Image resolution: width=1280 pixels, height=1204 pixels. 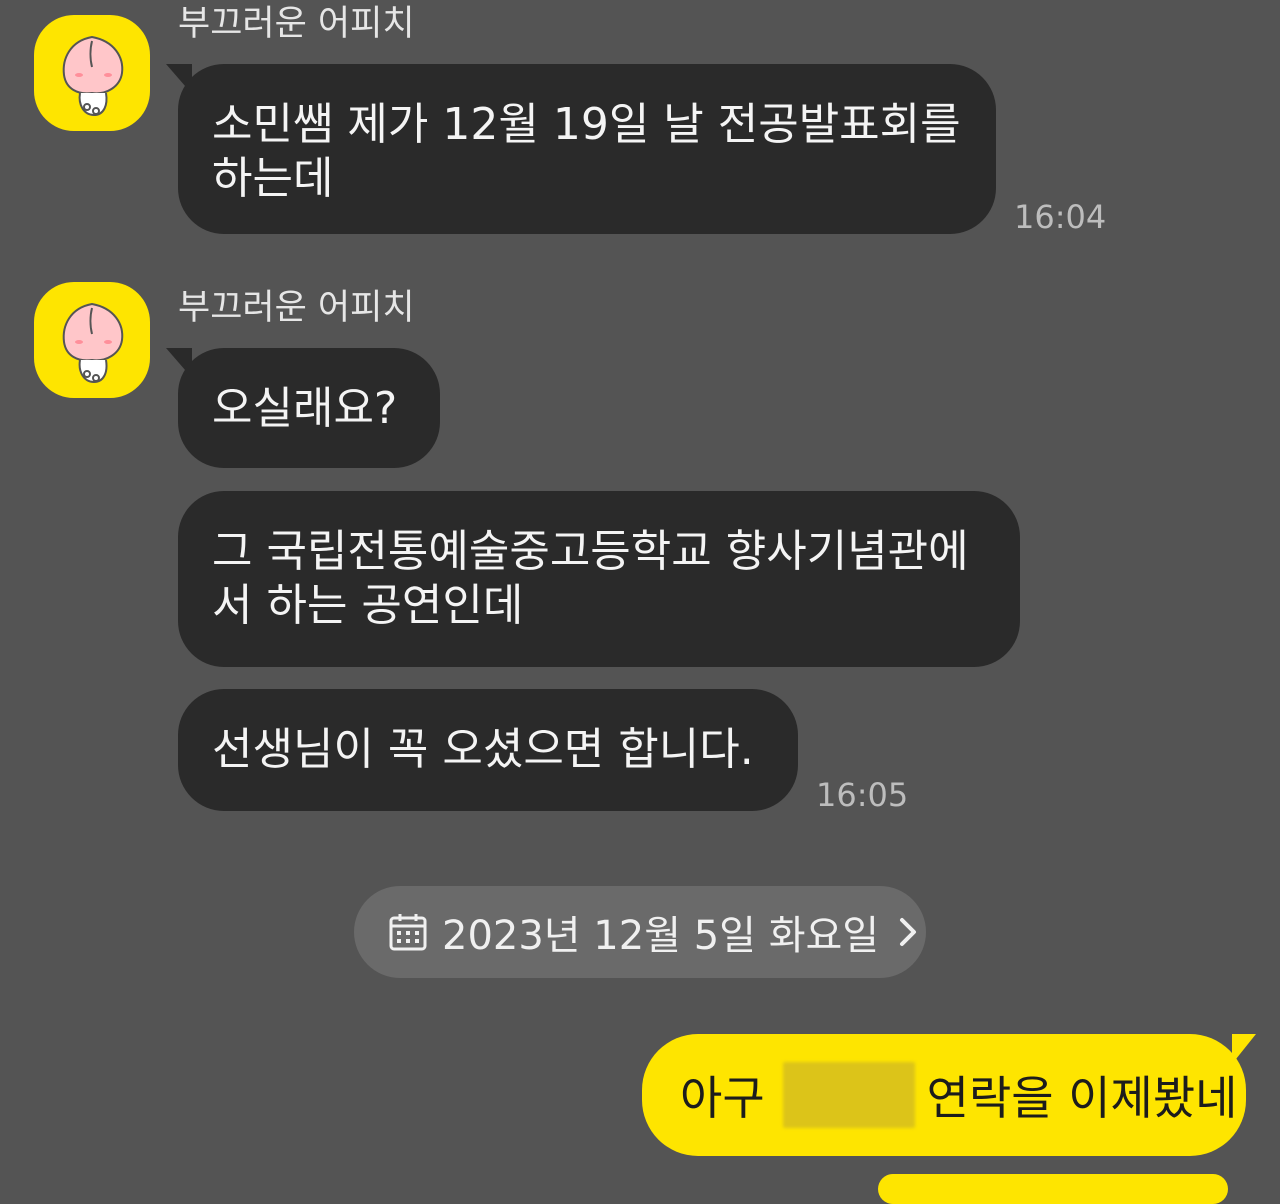 What do you see at coordinates (368, 605) in the screenshot?
I see `message-line: 서 하는 공연인데` at bounding box center [368, 605].